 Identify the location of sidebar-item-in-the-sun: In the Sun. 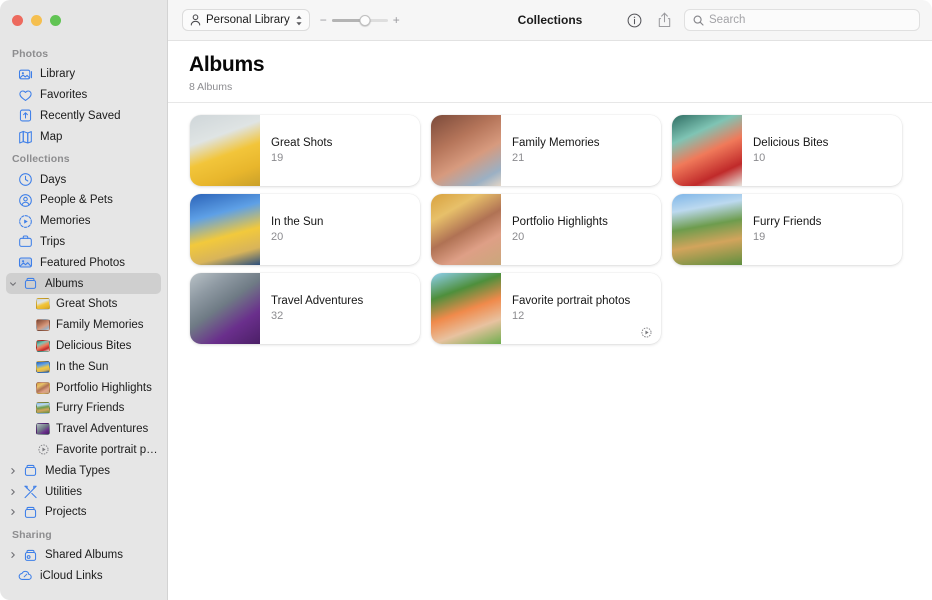
(83, 366).